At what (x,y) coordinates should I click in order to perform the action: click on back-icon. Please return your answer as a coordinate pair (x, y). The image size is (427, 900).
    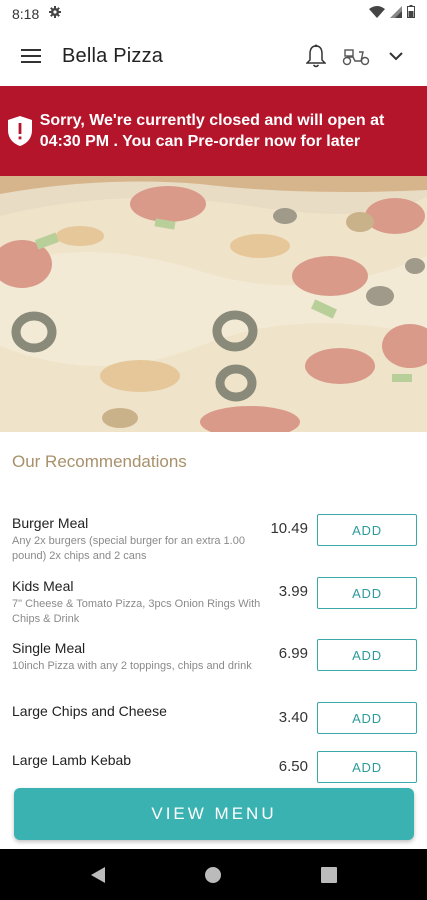
    Looking at the image, I should click on (97, 874).